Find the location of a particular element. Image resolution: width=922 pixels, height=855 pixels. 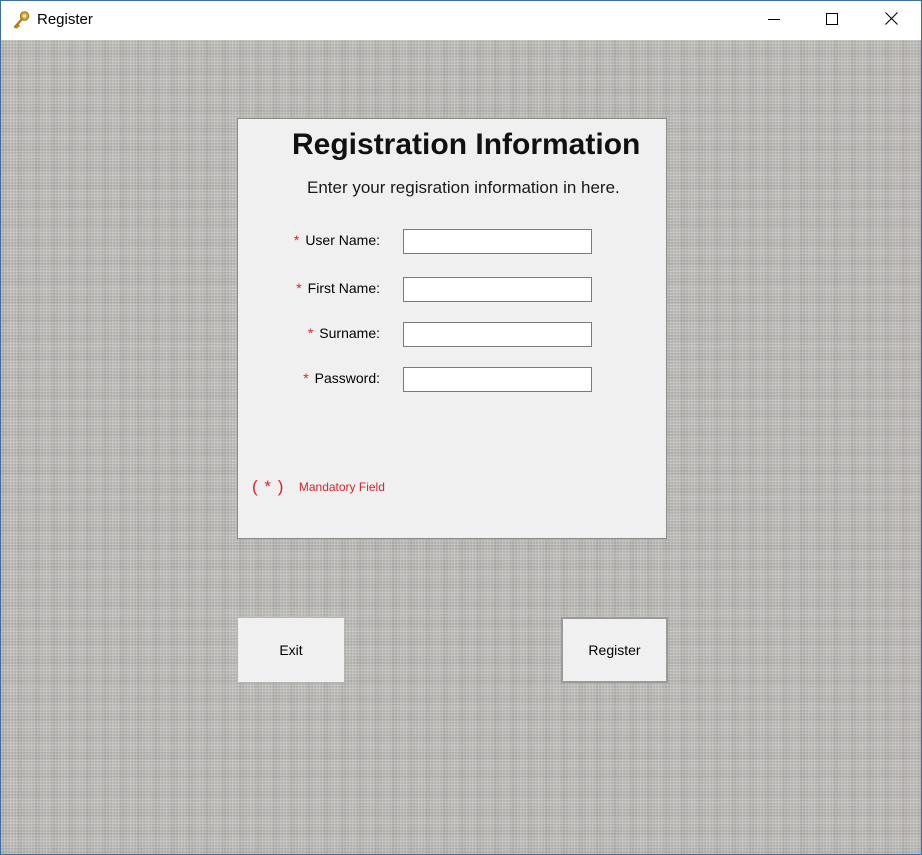

password-label-group: * Password: is located at coordinates (341, 378).